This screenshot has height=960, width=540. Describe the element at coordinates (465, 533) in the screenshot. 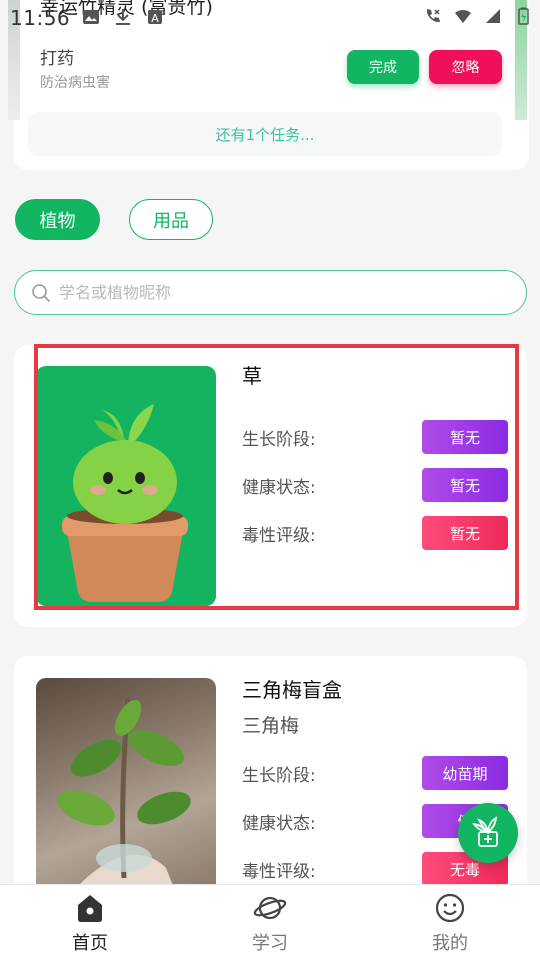

I see `toxicity-badge: 暂无` at that location.